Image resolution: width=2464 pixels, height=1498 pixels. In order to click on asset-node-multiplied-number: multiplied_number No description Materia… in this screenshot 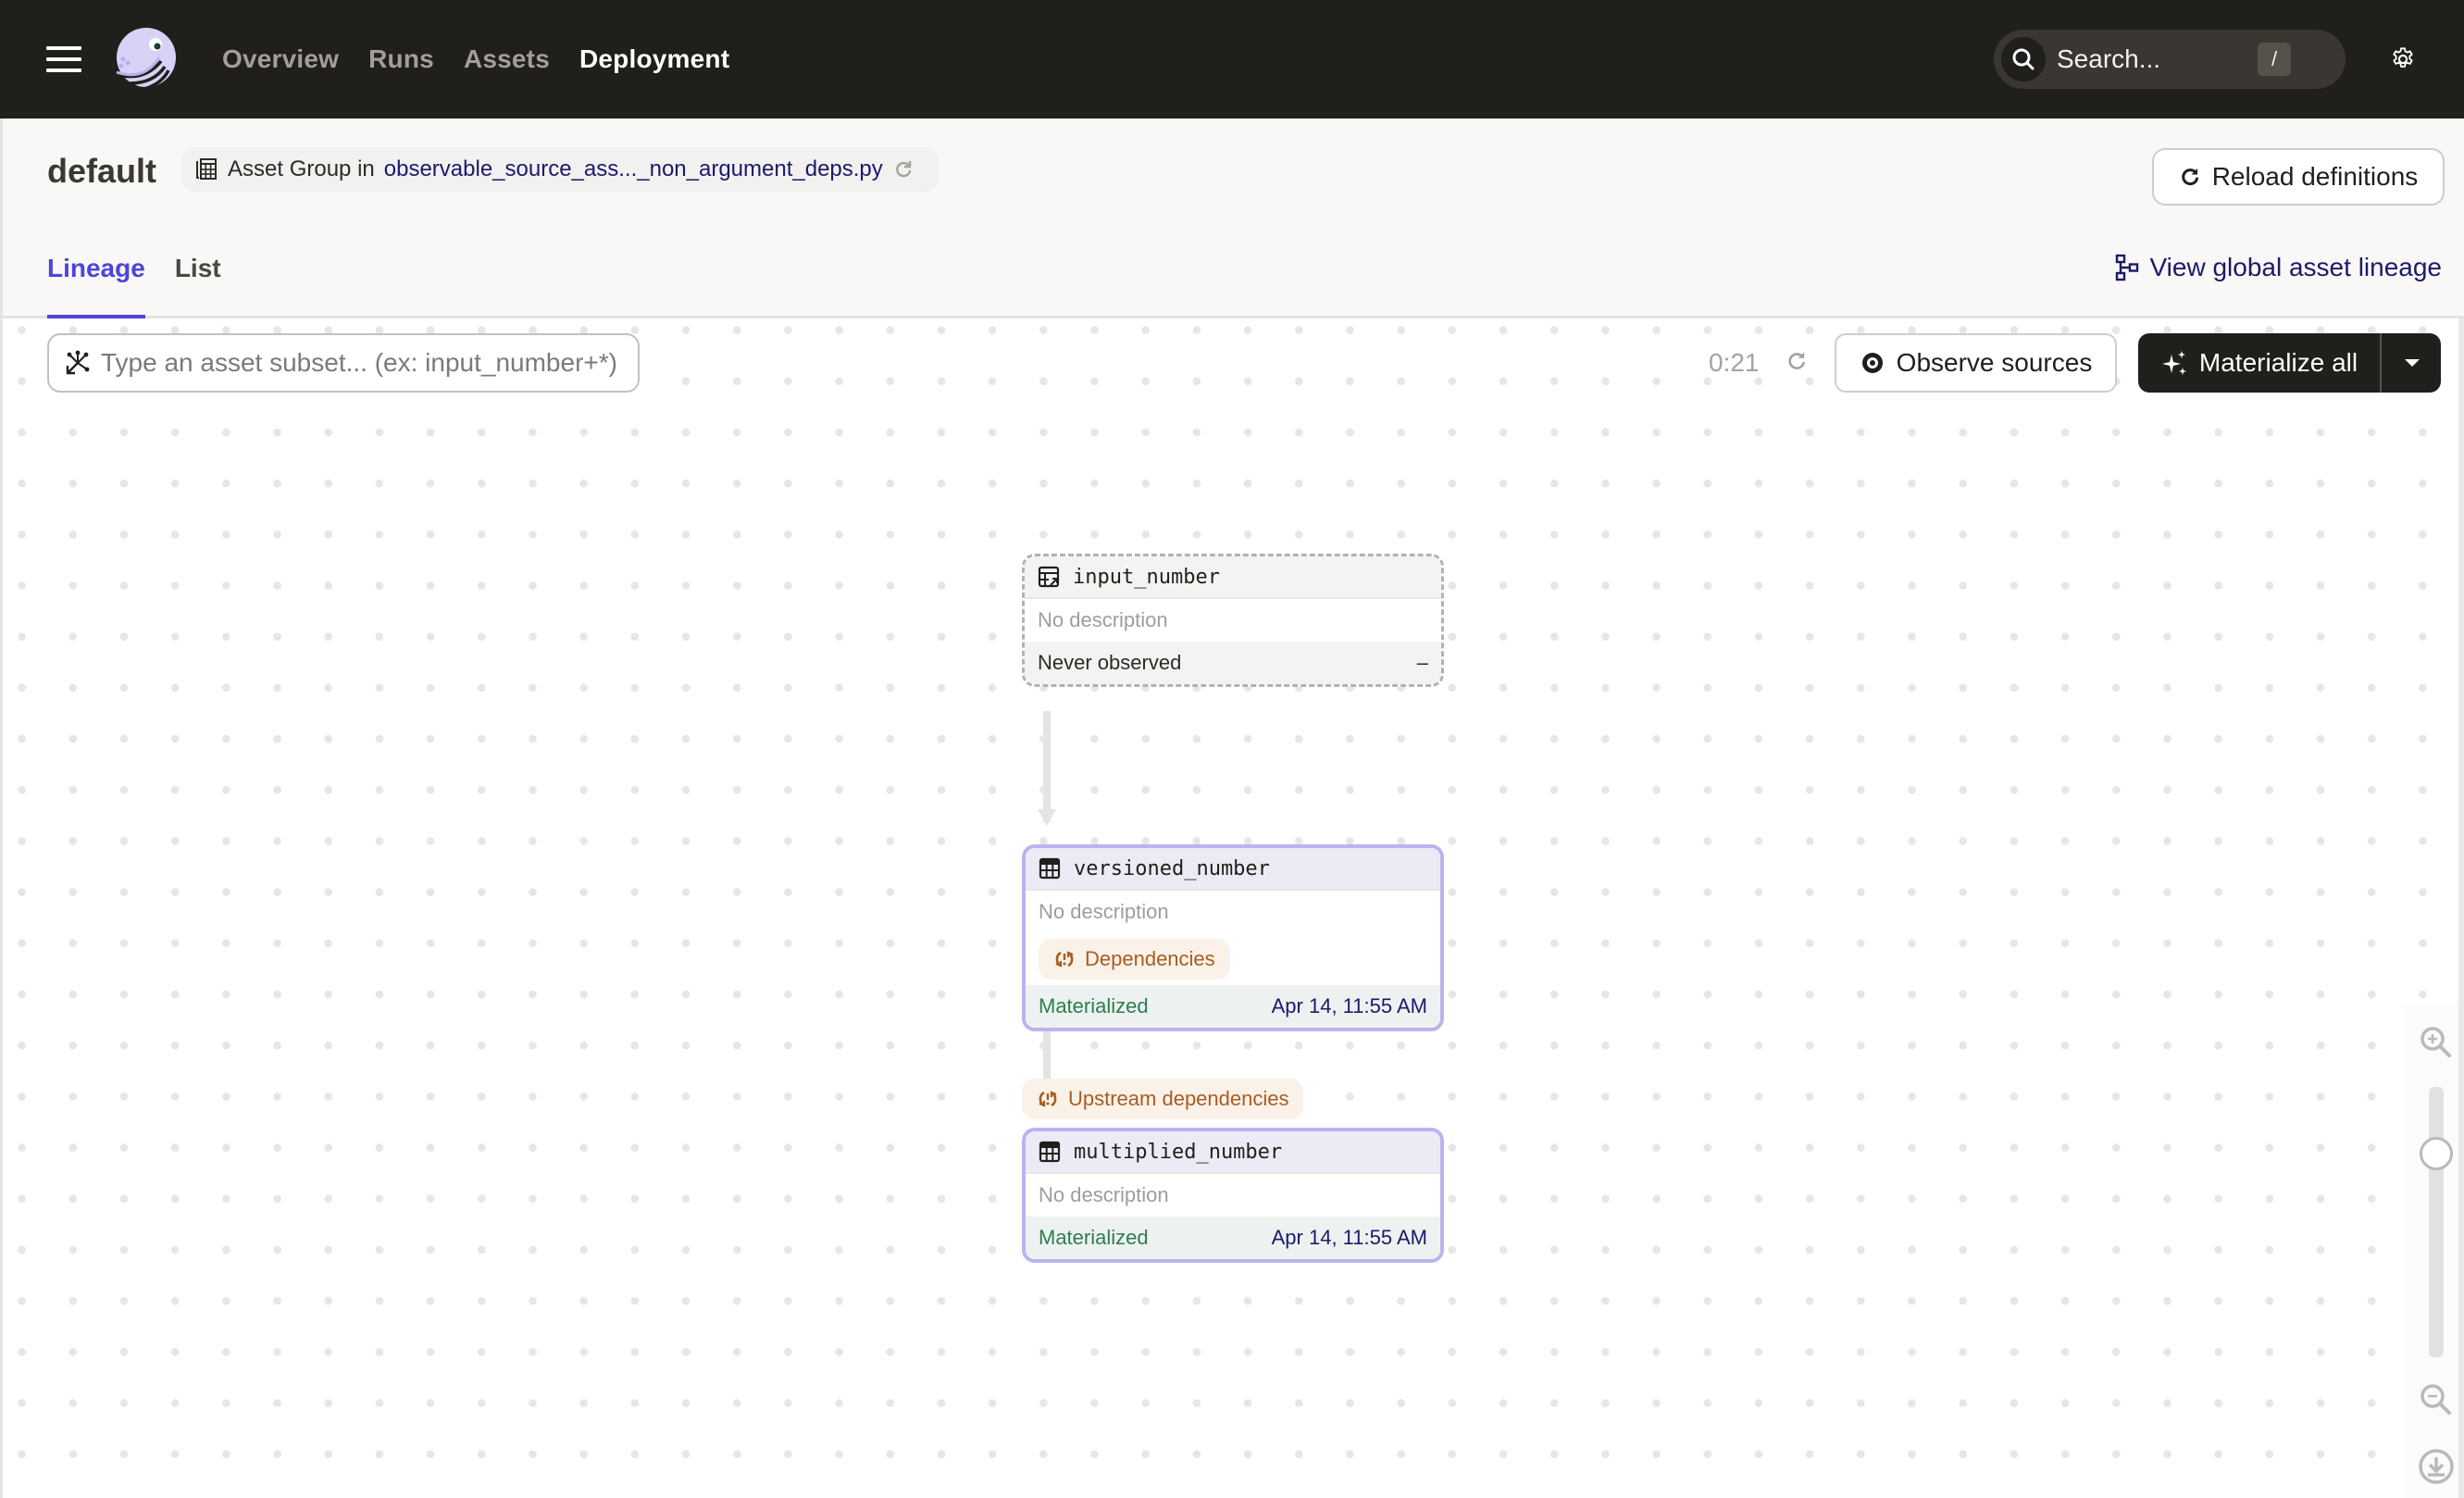, I will do `click(1233, 1195)`.